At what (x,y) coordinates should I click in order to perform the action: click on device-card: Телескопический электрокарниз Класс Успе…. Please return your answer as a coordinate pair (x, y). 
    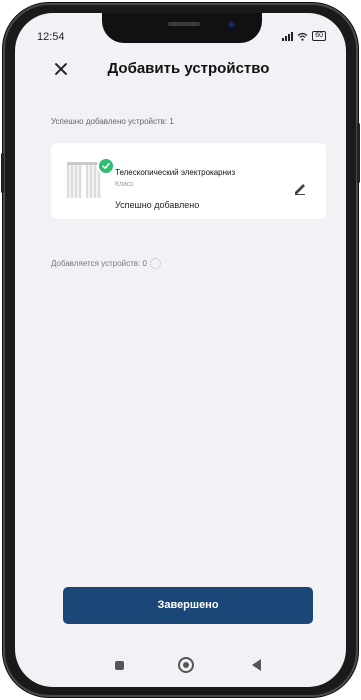
    Looking at the image, I should click on (188, 181).